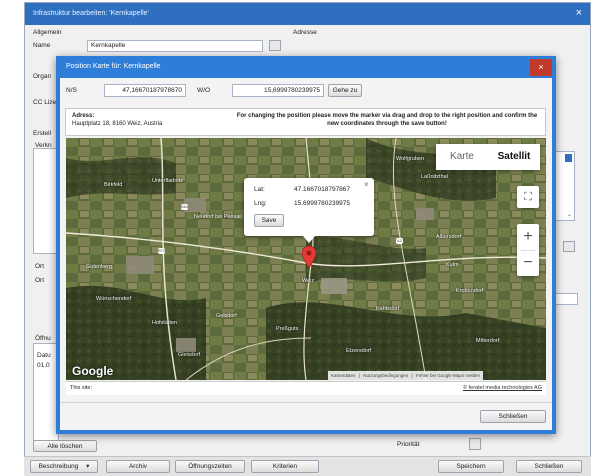  What do you see at coordinates (145, 90) in the screenshot?
I see `ns-input: 47,16670187978670` at bounding box center [145, 90].